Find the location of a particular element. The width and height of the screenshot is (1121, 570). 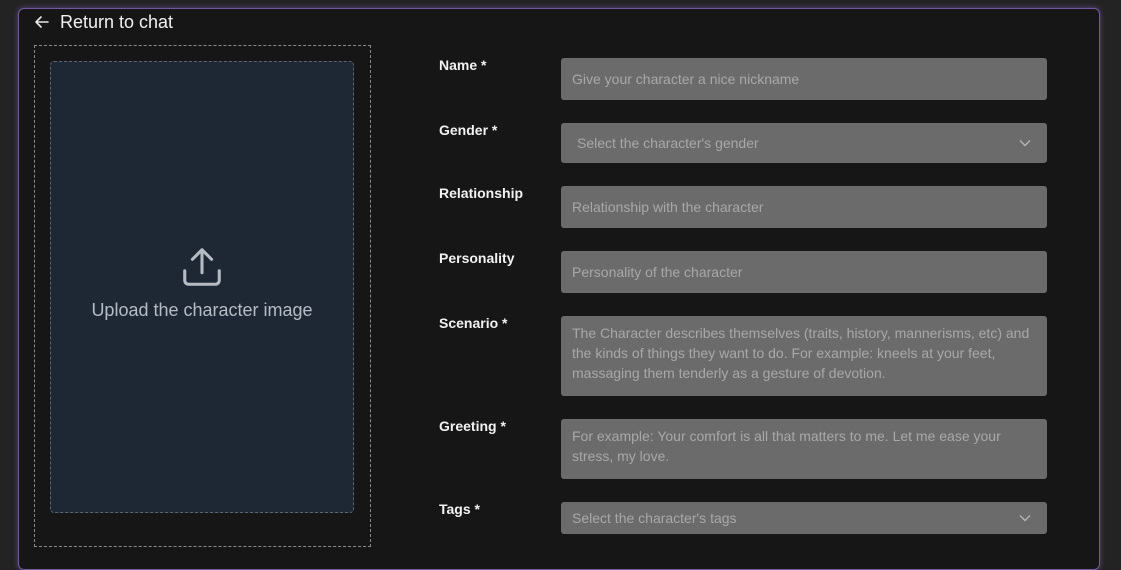

personality-label: Personality is located at coordinates (477, 258).